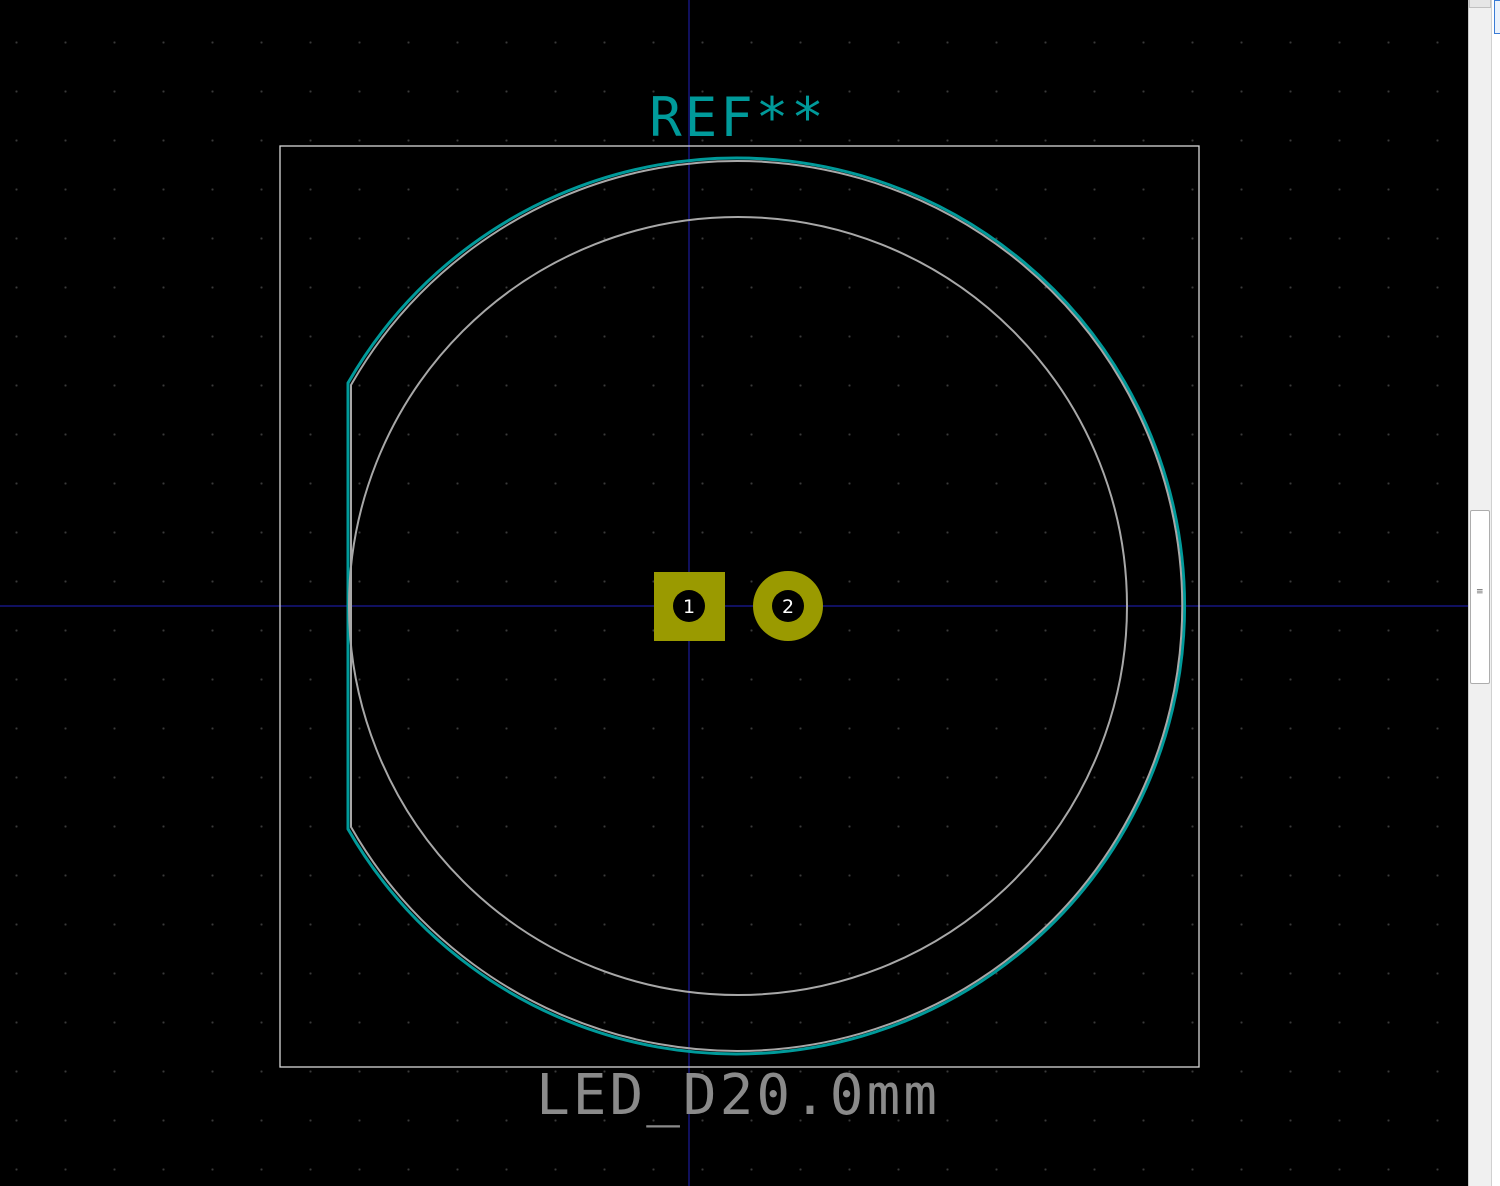  Describe the element at coordinates (1497, 17) in the screenshot. I see `side-panel-tab` at that location.